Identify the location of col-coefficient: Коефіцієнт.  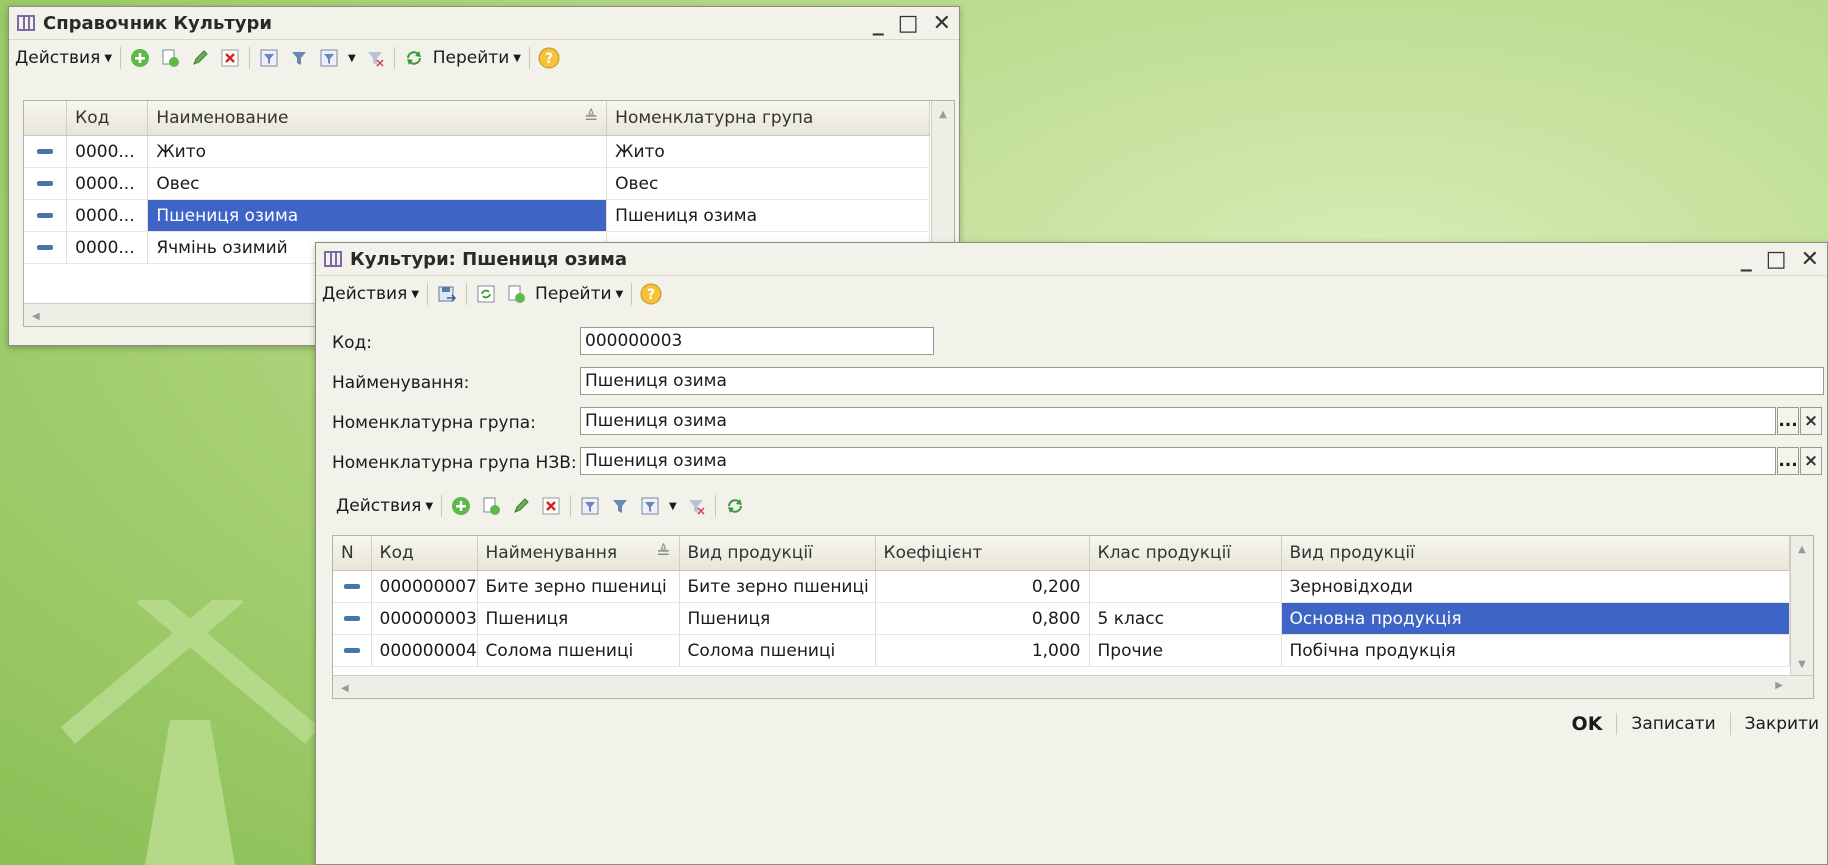
(982, 553).